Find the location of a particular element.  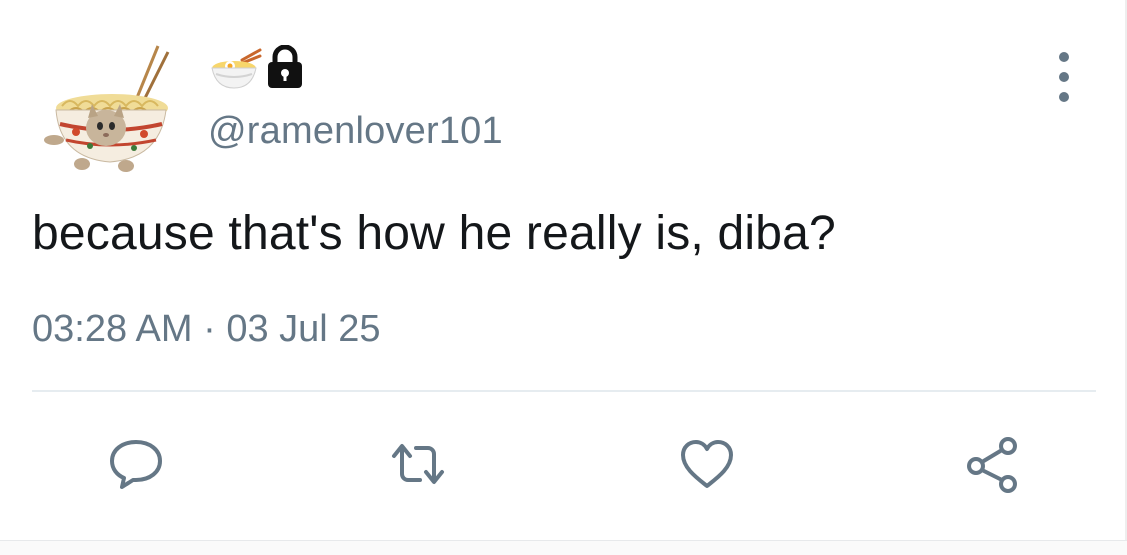

divider is located at coordinates (564, 391).